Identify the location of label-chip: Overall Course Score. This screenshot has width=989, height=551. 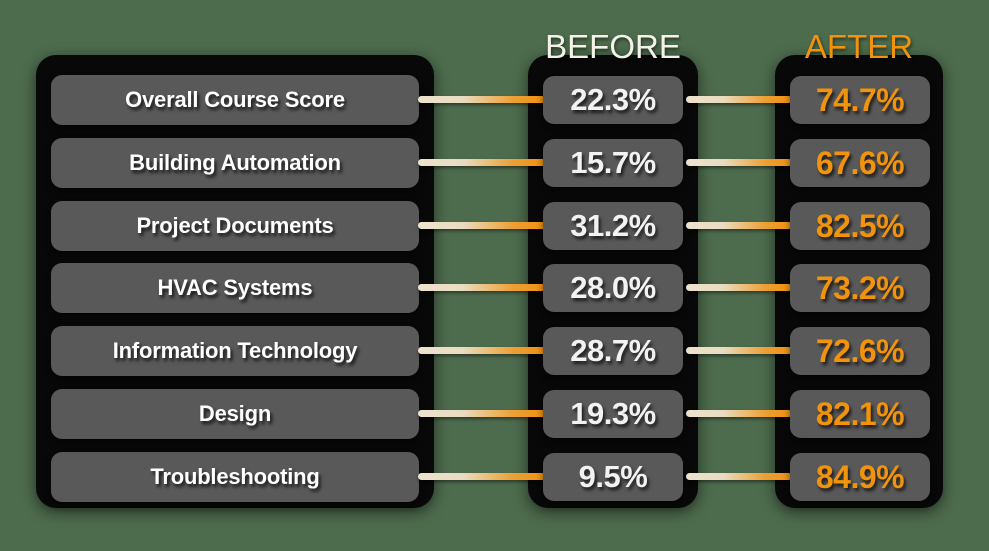
(235, 100).